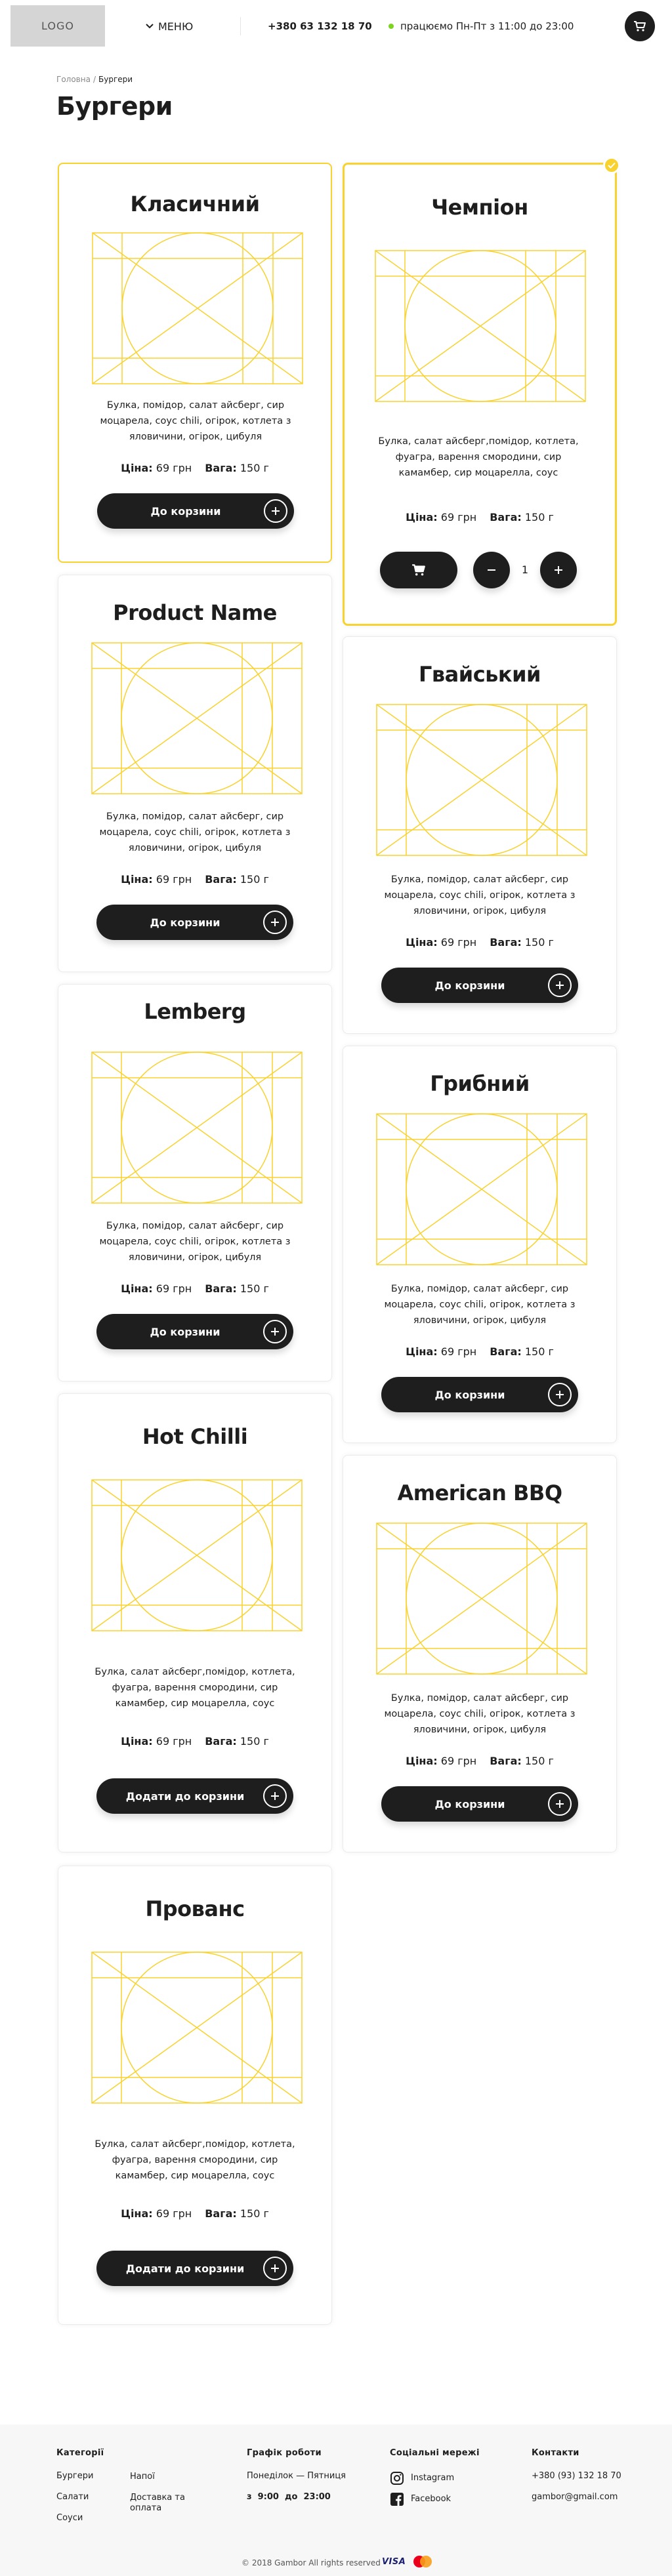 This screenshot has width=672, height=2576. What do you see at coordinates (320, 26) in the screenshot?
I see `header-phone: +380 63 132 18 70` at bounding box center [320, 26].